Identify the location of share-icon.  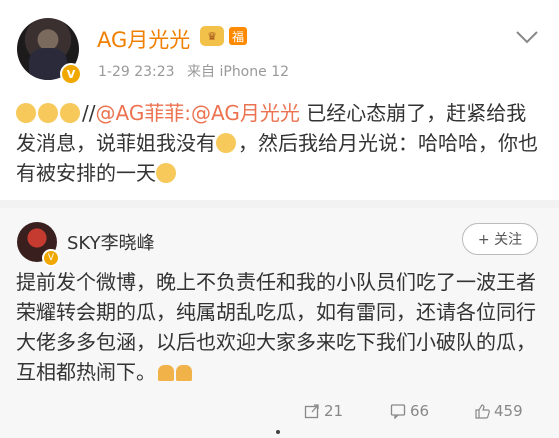
(311, 411).